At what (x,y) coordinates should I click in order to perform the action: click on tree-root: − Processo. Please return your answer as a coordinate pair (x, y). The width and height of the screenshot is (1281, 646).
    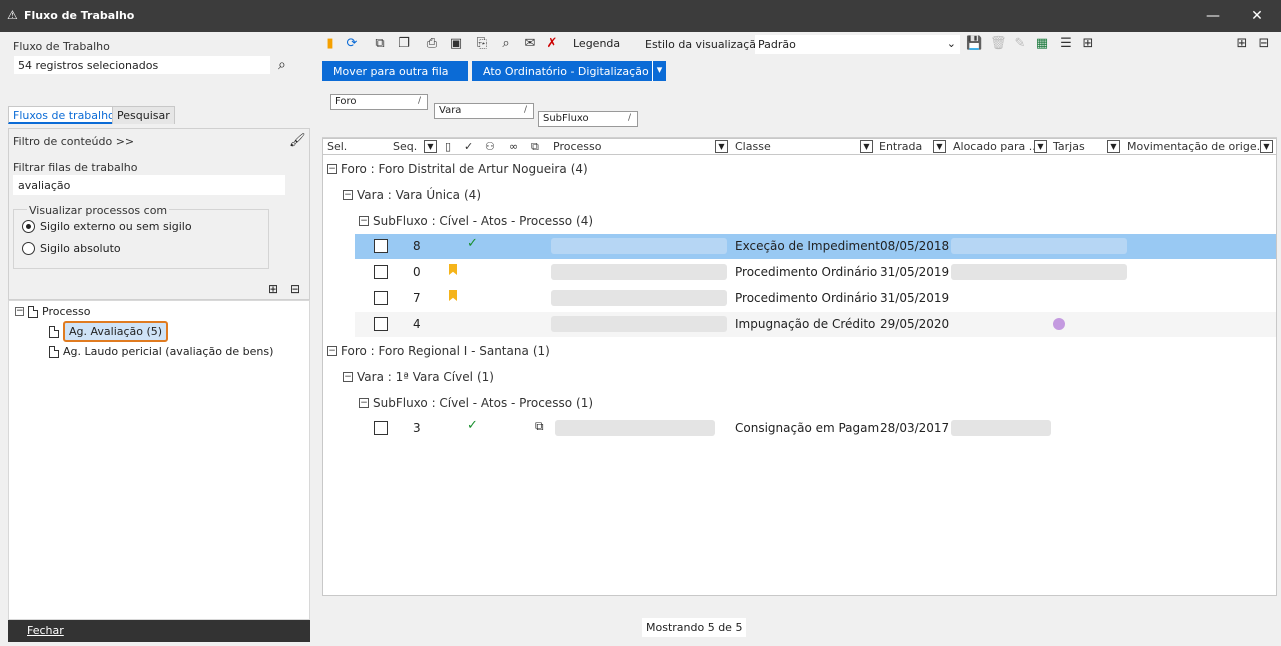
    Looking at the image, I should click on (52, 311).